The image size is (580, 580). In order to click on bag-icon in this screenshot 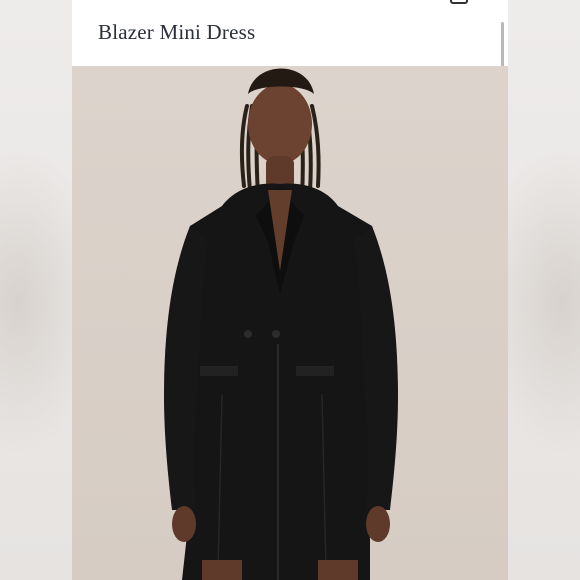, I will do `click(459, 2)`.